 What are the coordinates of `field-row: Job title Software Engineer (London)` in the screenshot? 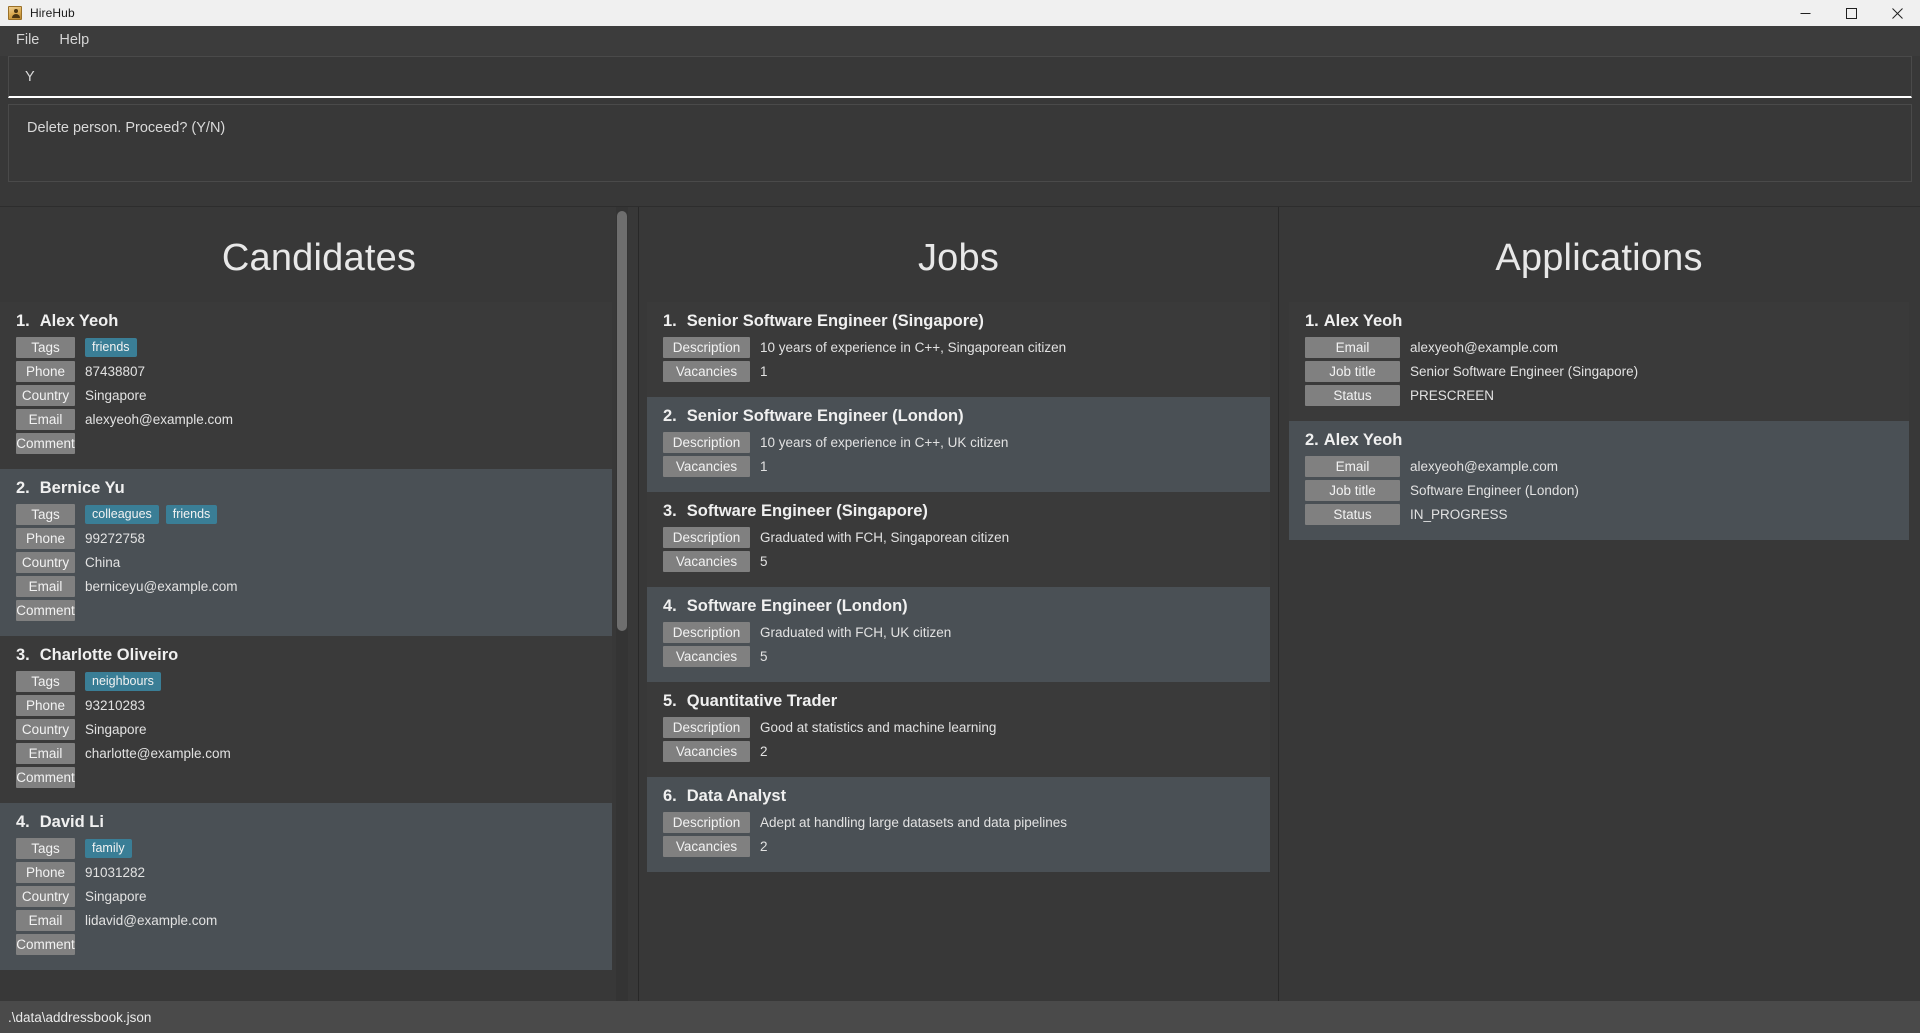 It's located at (1607, 490).